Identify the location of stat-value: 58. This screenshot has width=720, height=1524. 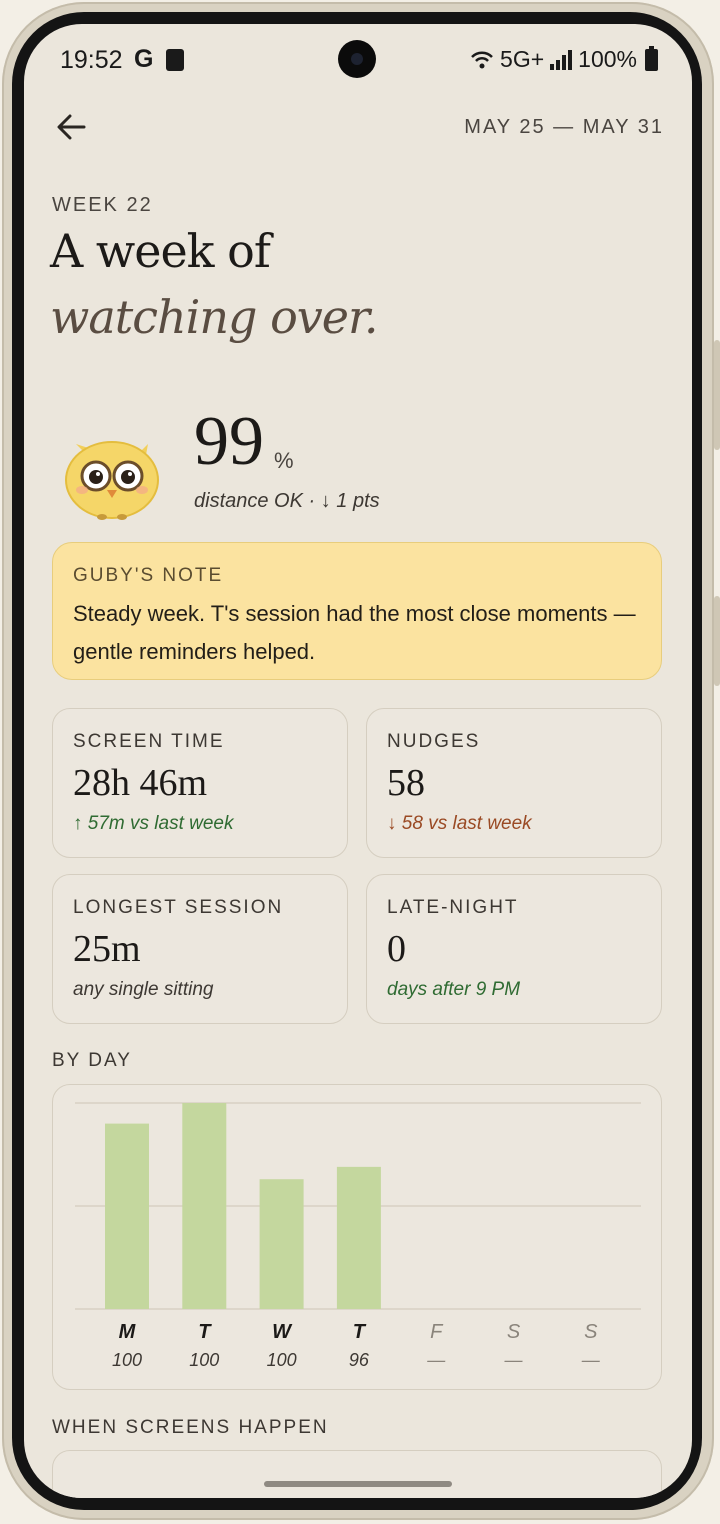
(406, 783).